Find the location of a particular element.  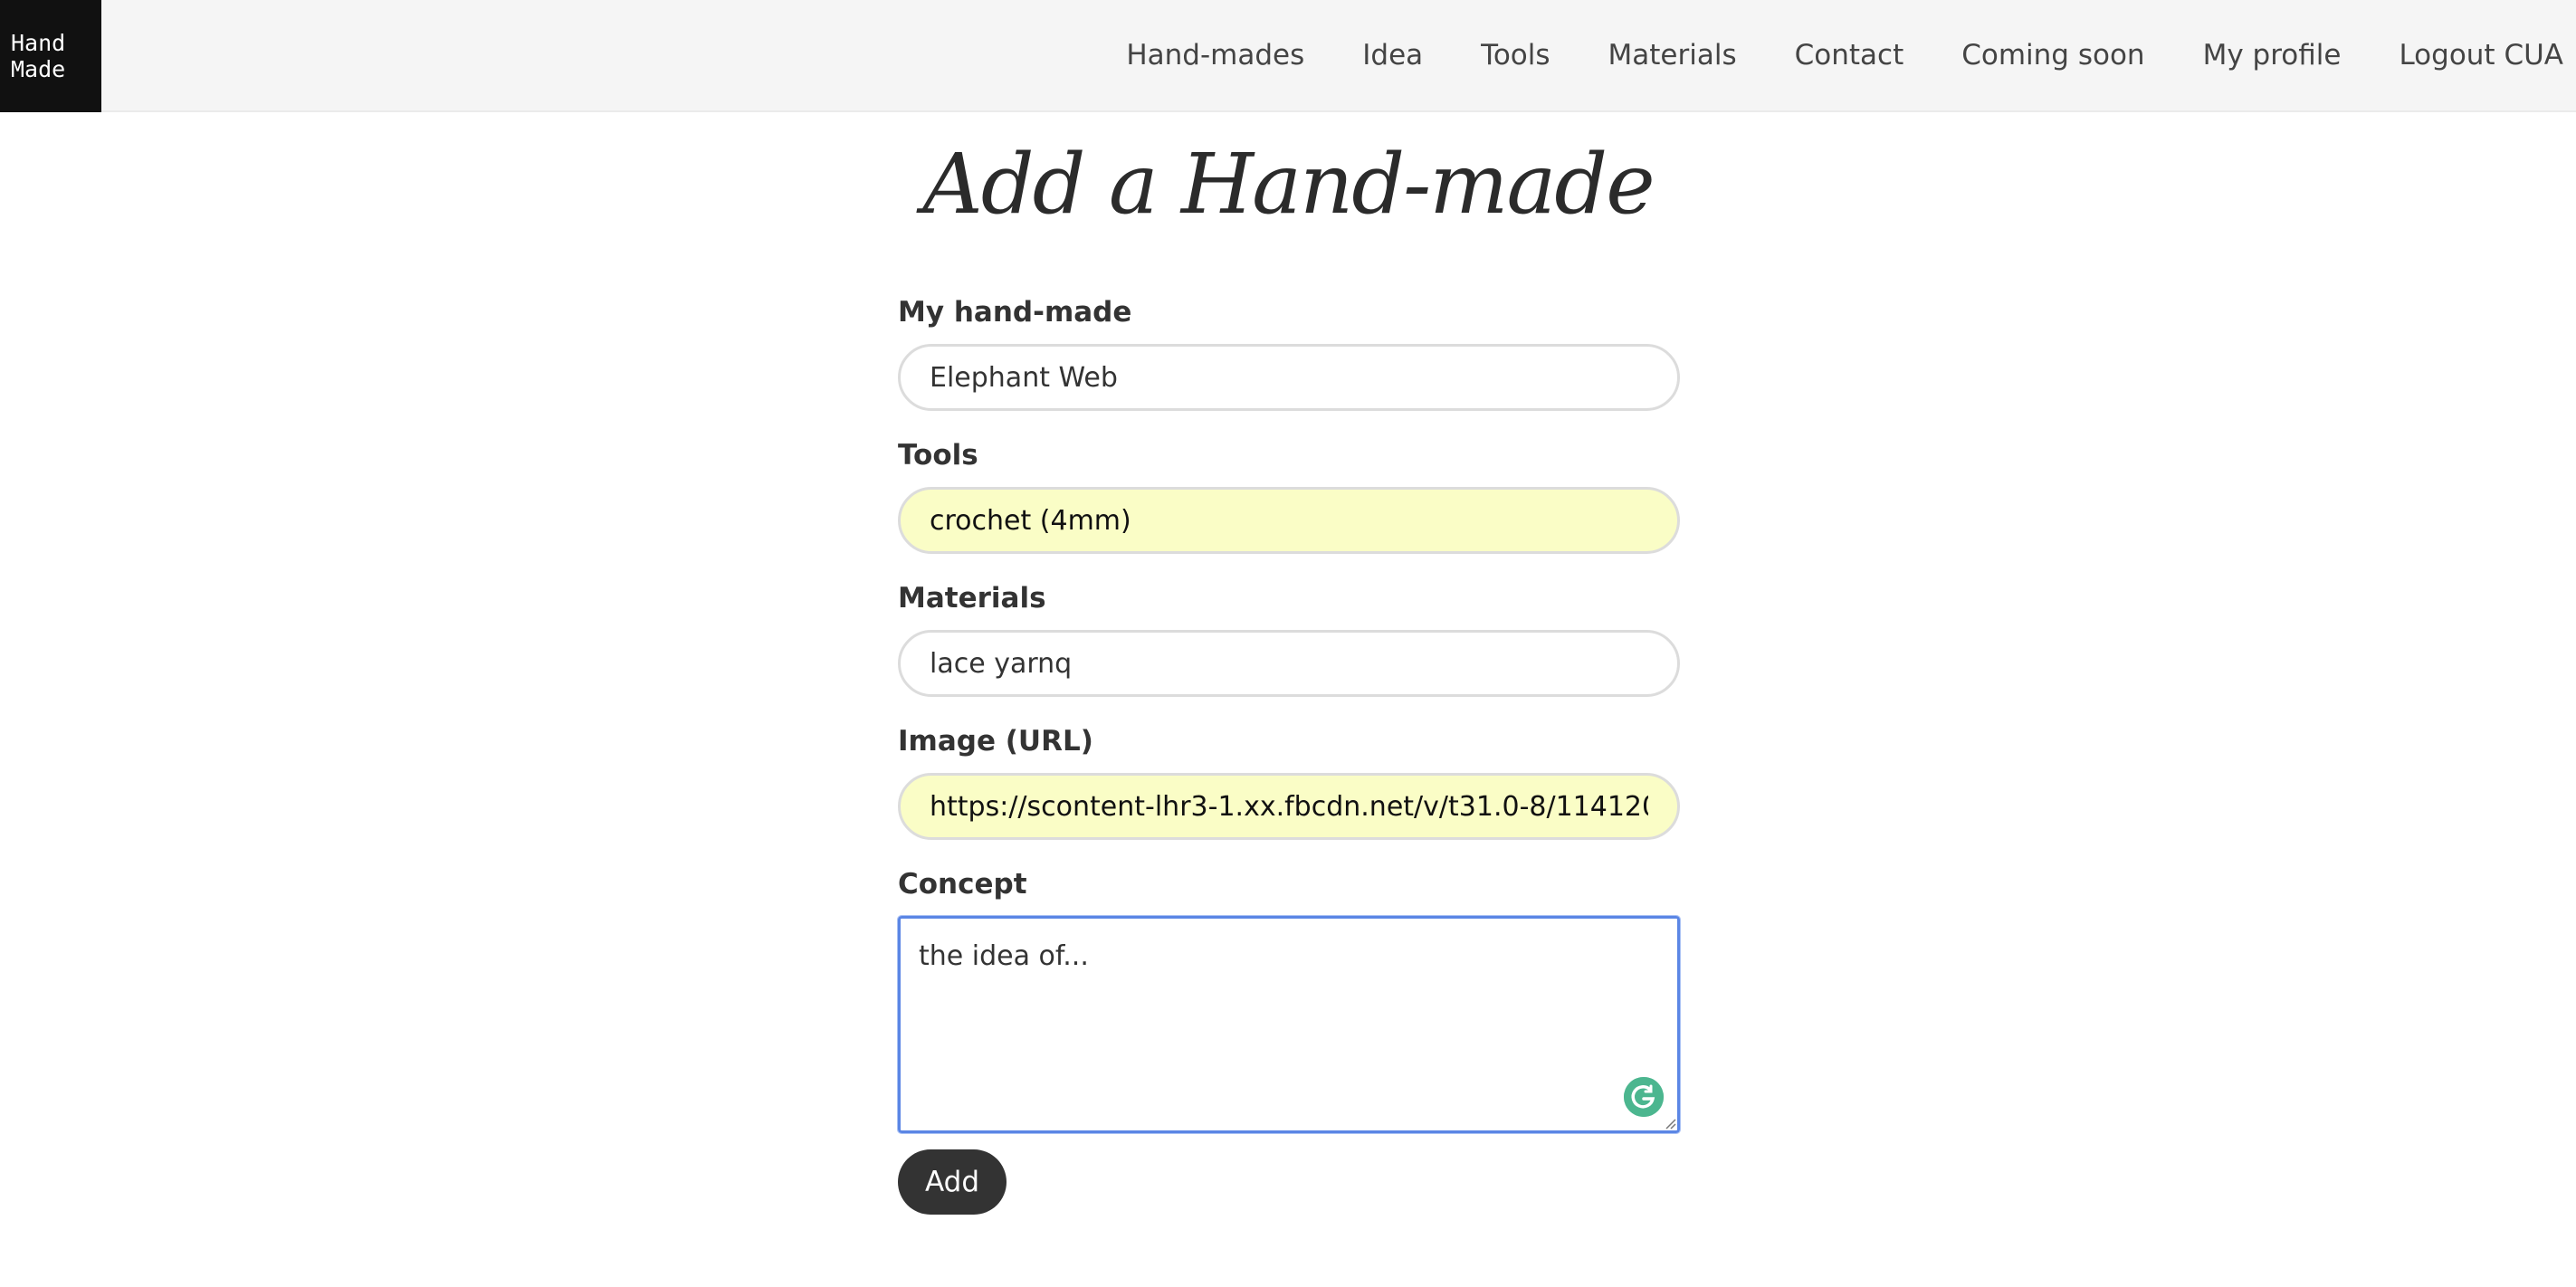

handmade-input is located at coordinates (1289, 377).